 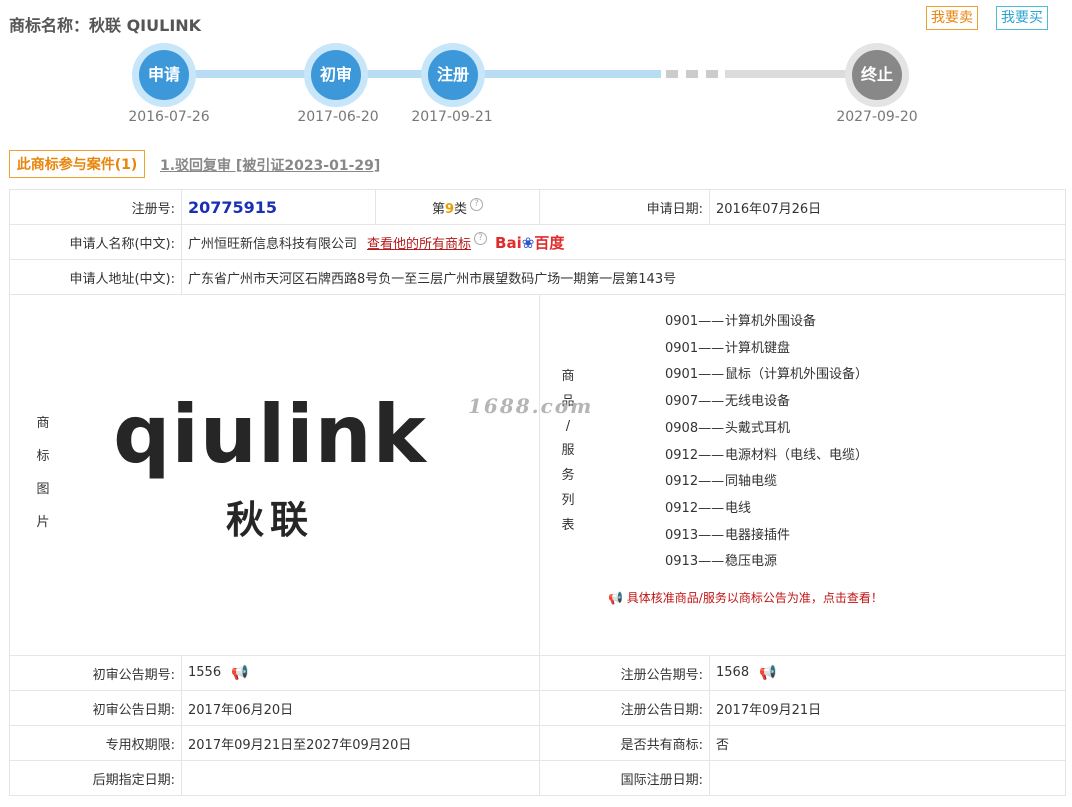 I want to click on page-title: 商标名称：秋联 QIULINK, so click(x=105, y=25).